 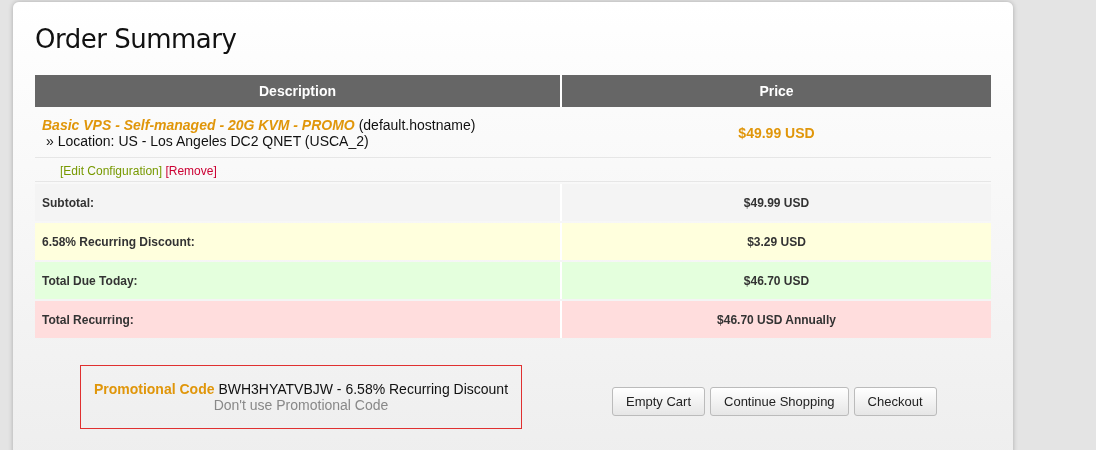 I want to click on total-label: 6.58% Recurring Discount:, so click(x=298, y=241).